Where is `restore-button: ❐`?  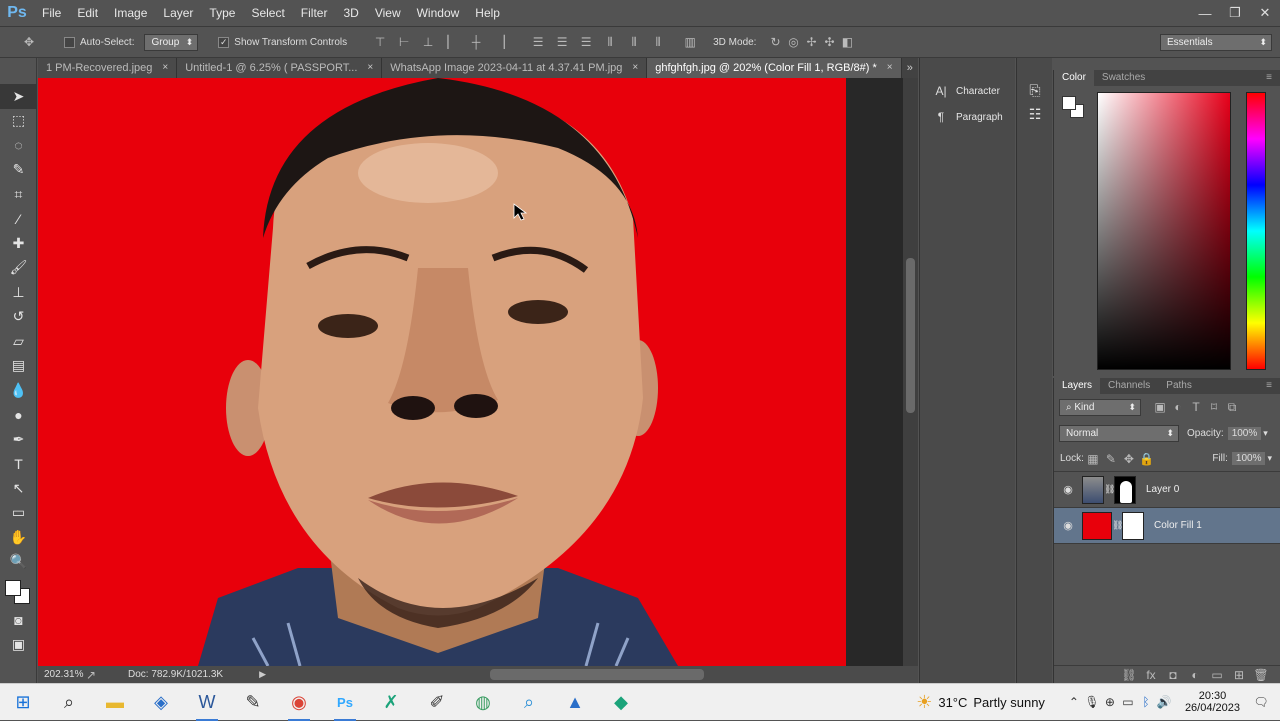
restore-button: ❐ is located at coordinates (1235, 13).